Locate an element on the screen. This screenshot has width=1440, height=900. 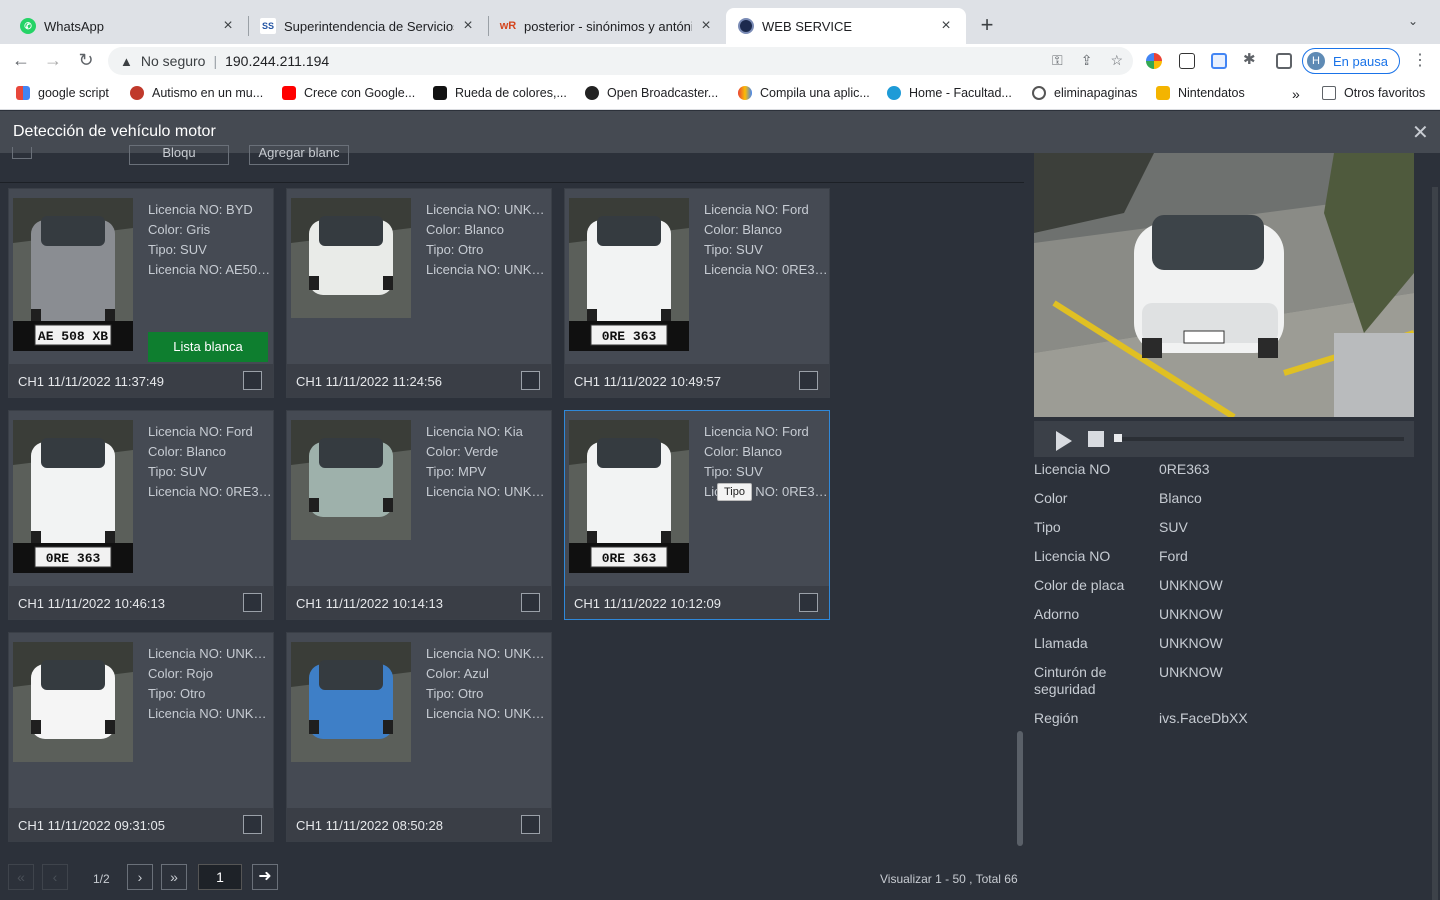
folder-icon is located at coordinates (1329, 93).